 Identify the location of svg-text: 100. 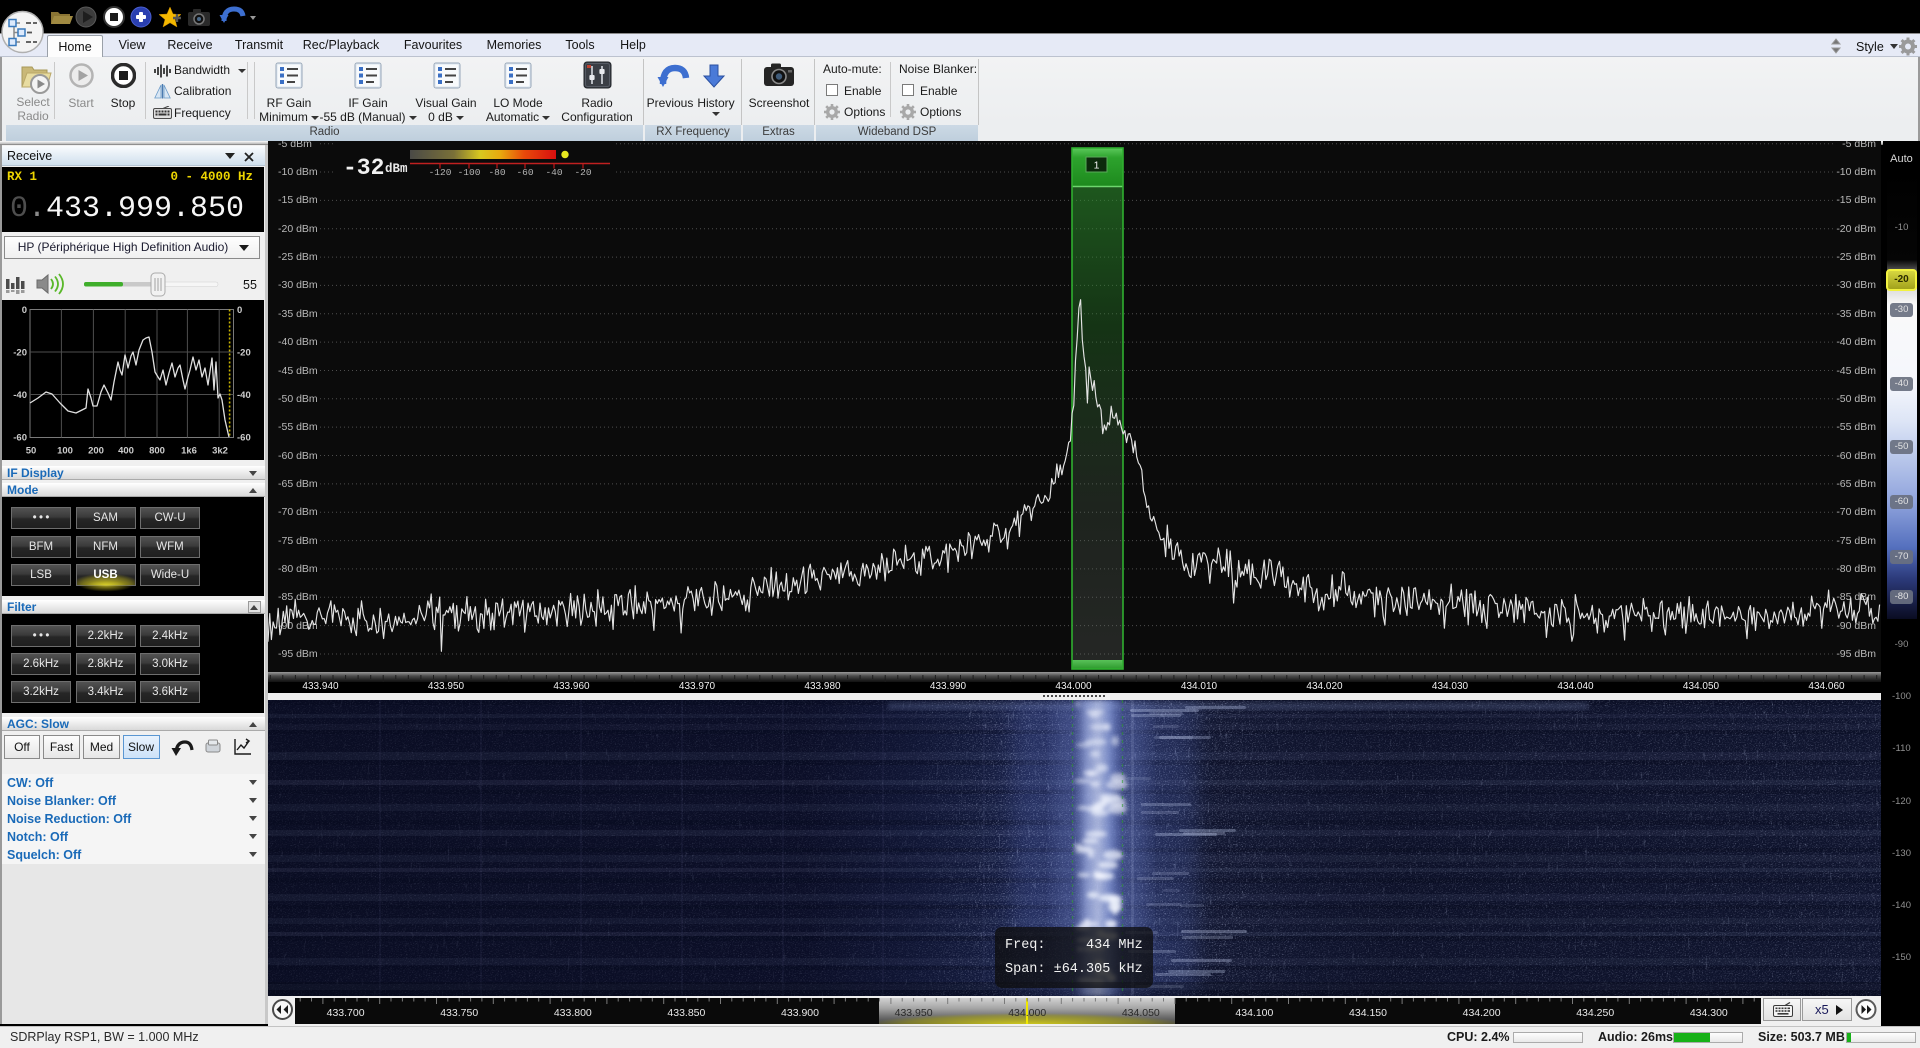
(65, 451).